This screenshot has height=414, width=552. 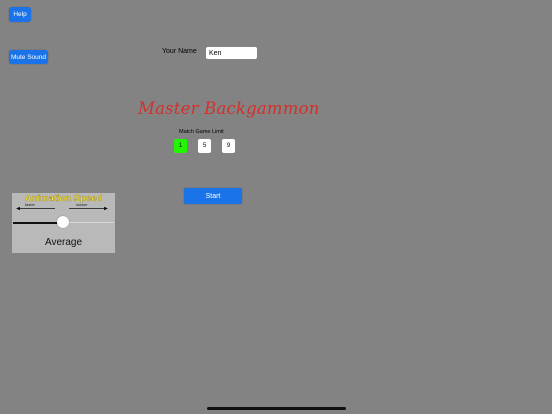 I want to click on animation-speed-panel: Animation Speed faster slower Average, so click(x=63, y=223).